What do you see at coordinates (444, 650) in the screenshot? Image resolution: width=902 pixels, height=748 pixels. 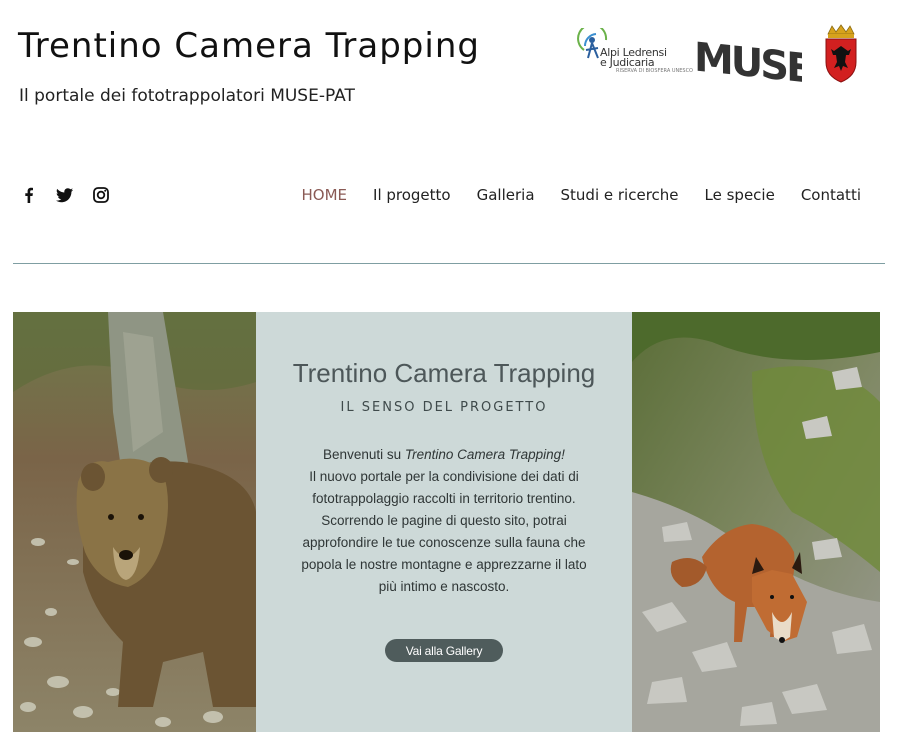 I see `gallery-button: Vai alla Gallery` at bounding box center [444, 650].